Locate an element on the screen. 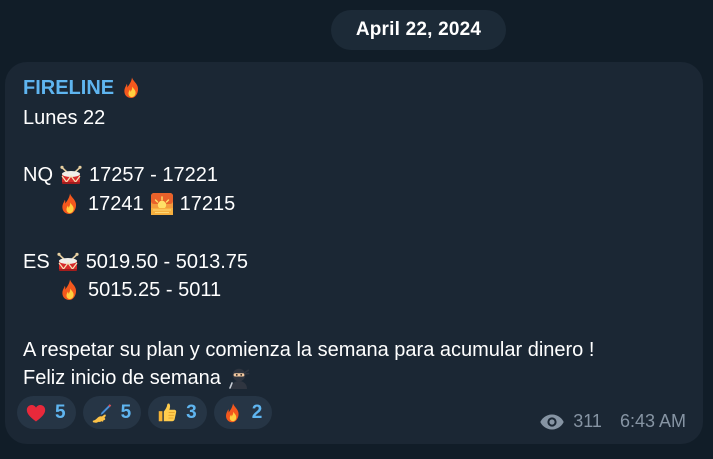  message-line-day: Lunes 22 is located at coordinates (64, 118).